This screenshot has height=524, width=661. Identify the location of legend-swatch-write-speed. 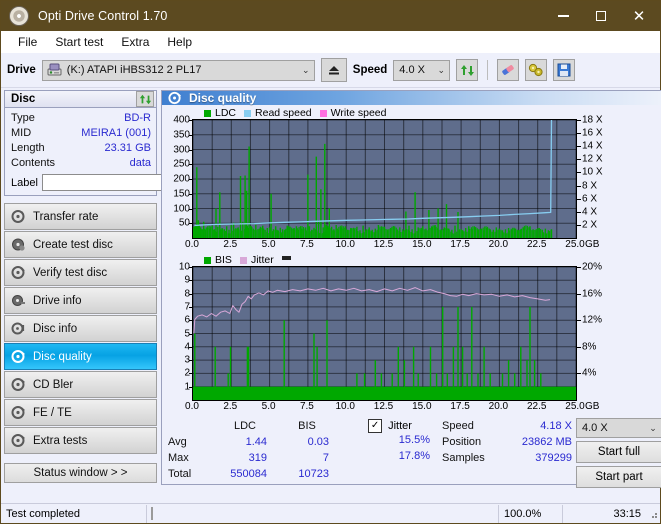
(323, 113).